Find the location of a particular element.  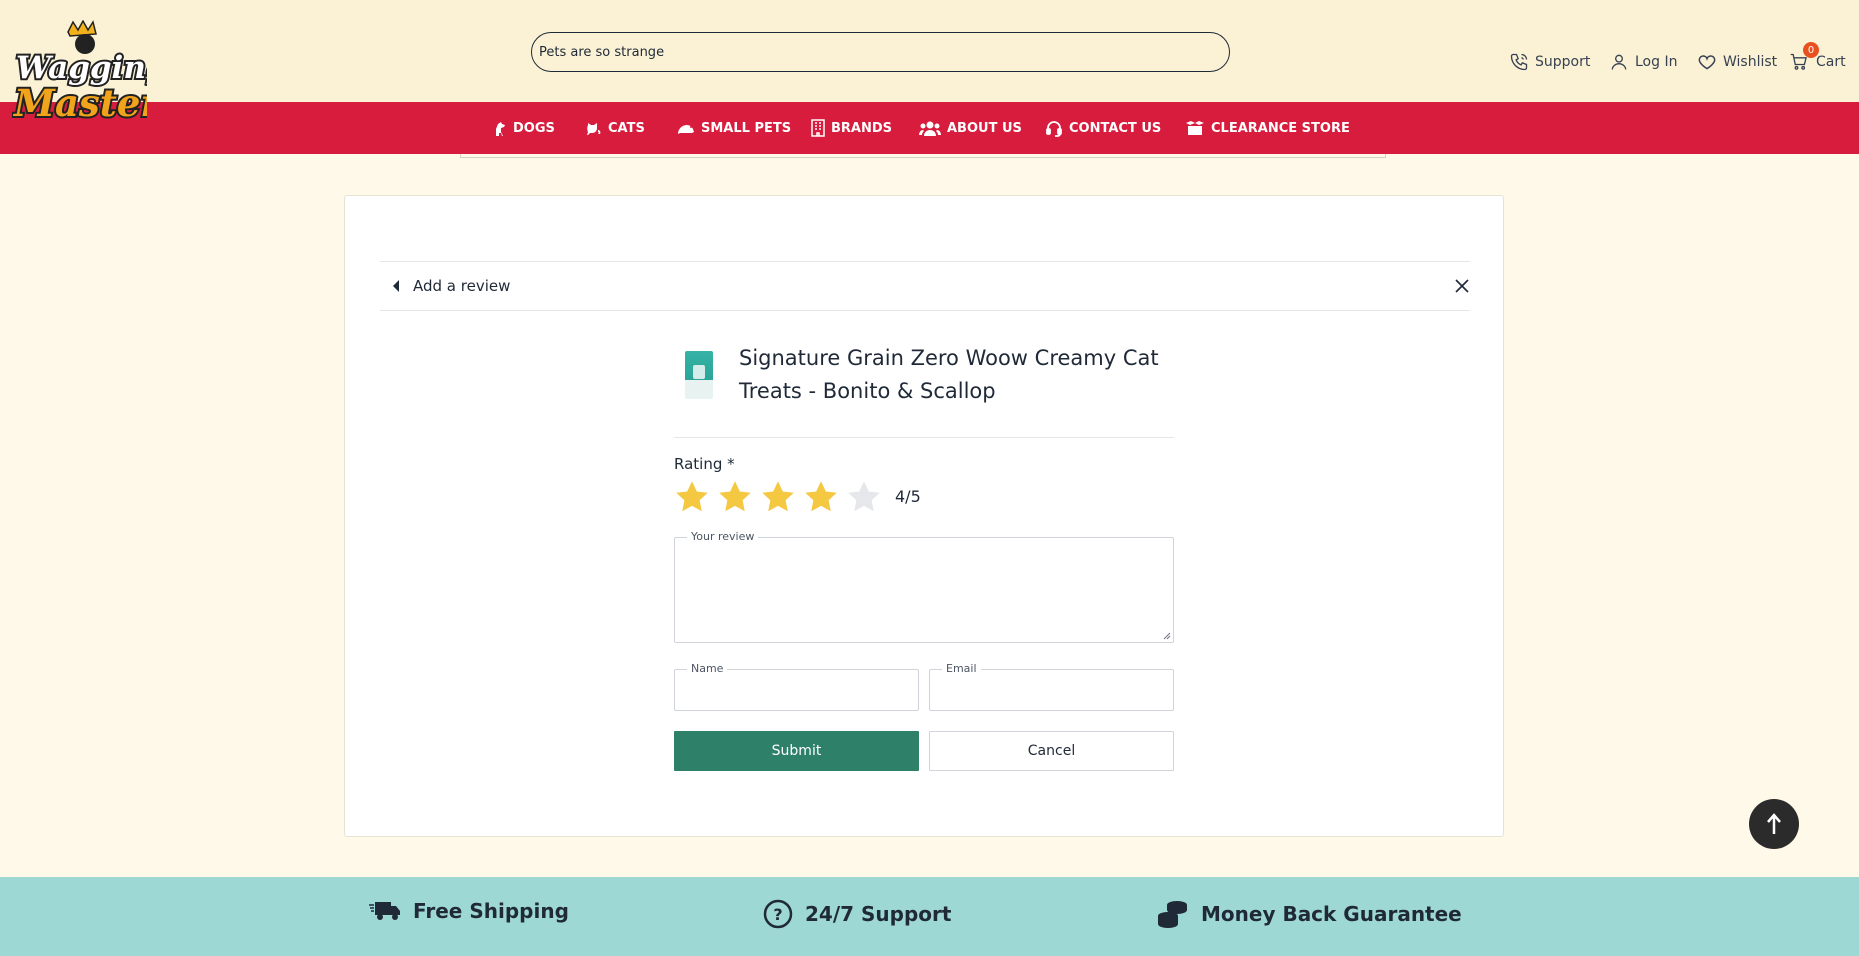

nav-label: CLEARANCE STORE is located at coordinates (1280, 128).